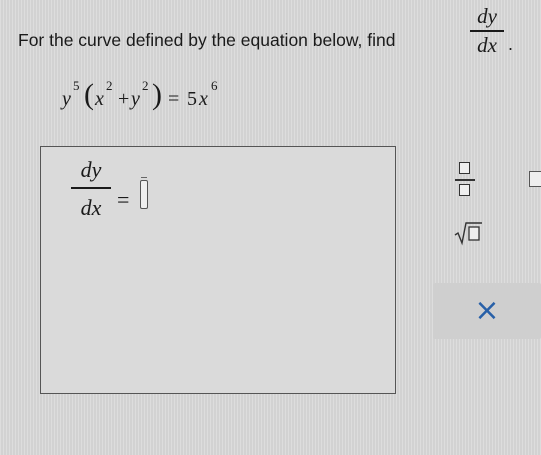 This screenshot has width=541, height=455. I want to click on template-slot, so click(535, 179).